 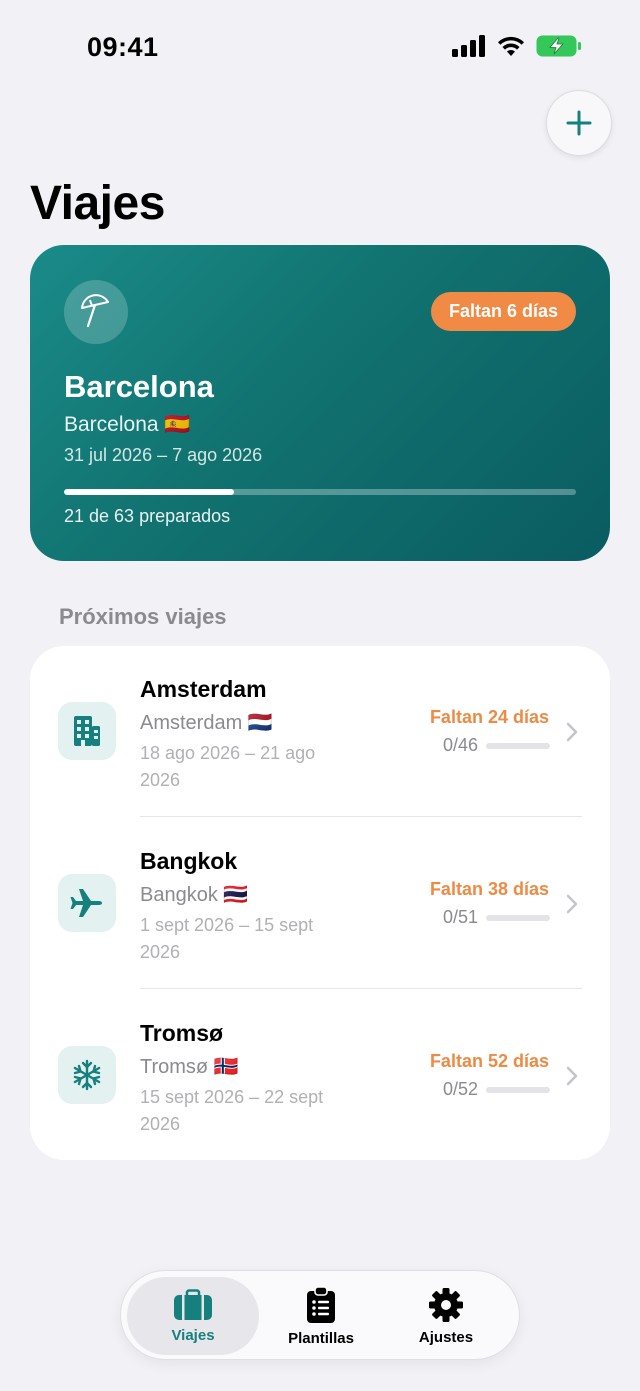 What do you see at coordinates (446, 1304) in the screenshot?
I see `gear-icon` at bounding box center [446, 1304].